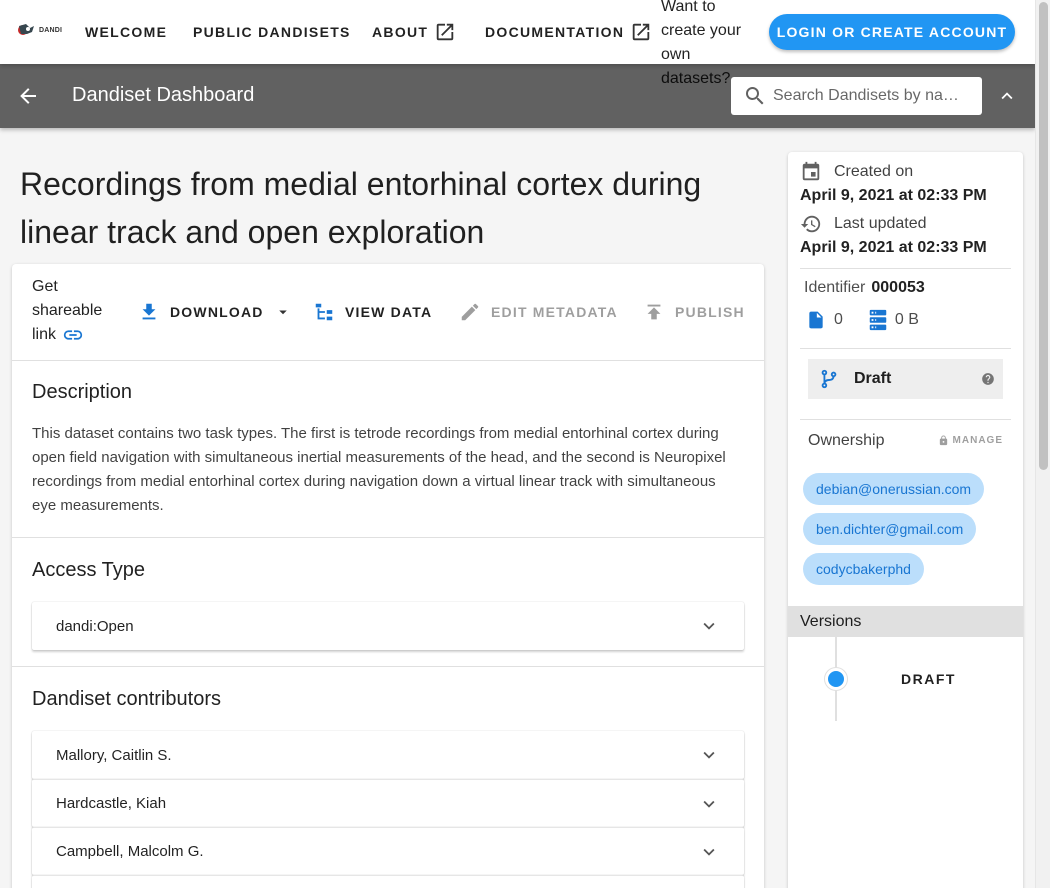 This screenshot has height=888, width=1050. What do you see at coordinates (905, 621) in the screenshot?
I see `versions-heading: Versions` at bounding box center [905, 621].